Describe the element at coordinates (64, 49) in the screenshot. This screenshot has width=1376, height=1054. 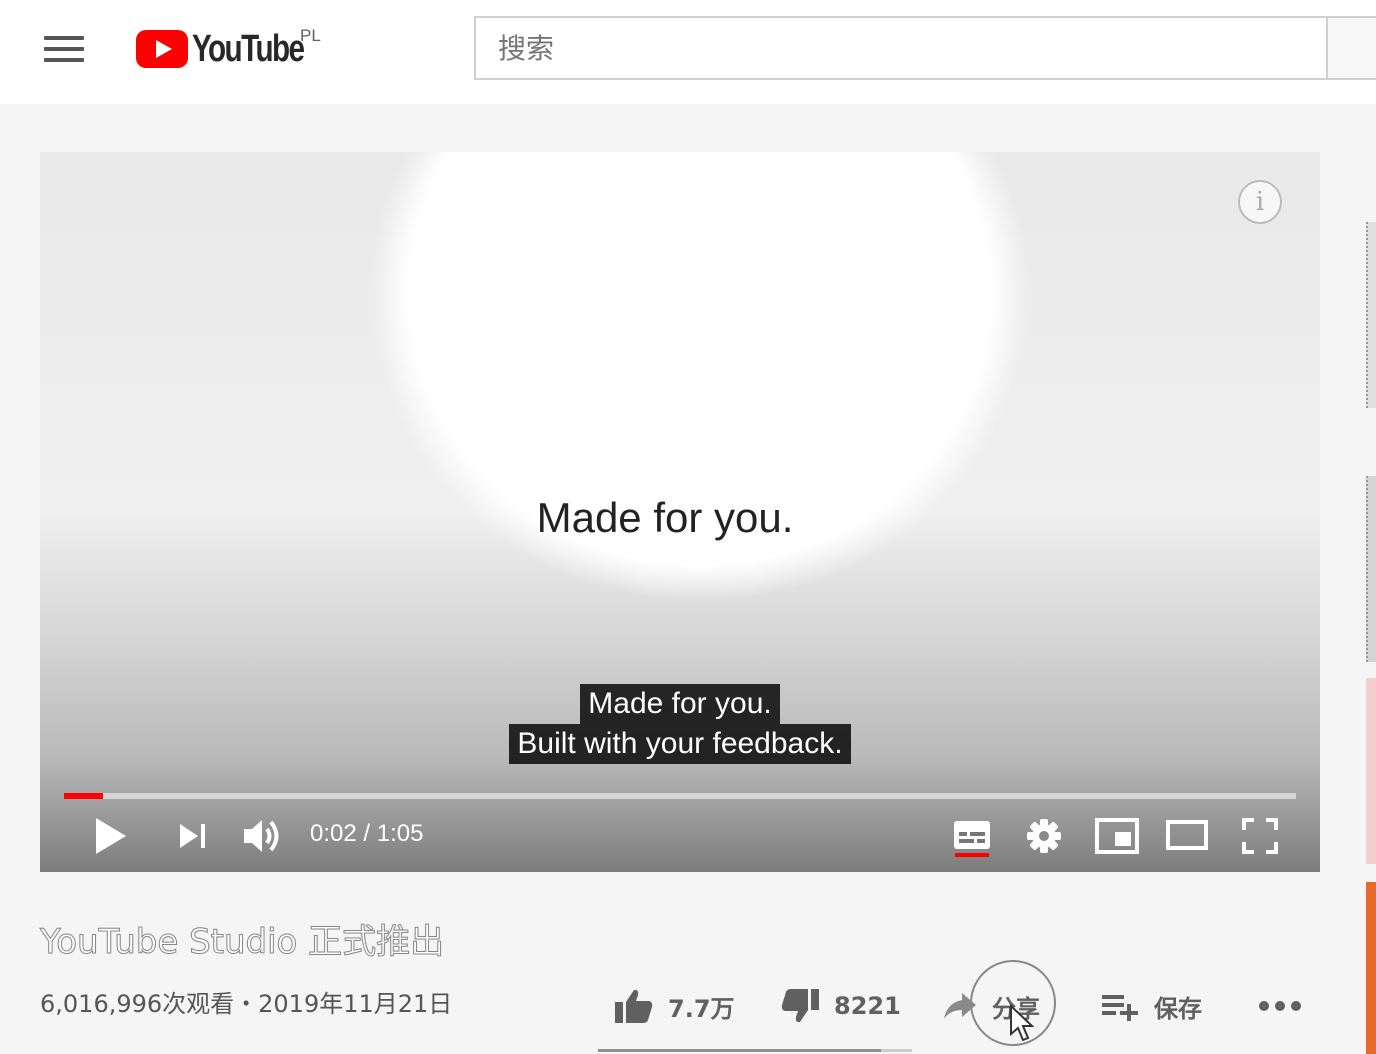
I see `hamburger-menu-icon` at that location.